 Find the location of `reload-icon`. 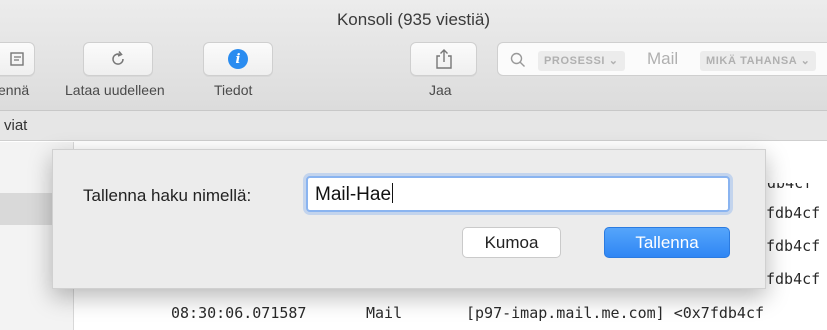

reload-icon is located at coordinates (118, 58).